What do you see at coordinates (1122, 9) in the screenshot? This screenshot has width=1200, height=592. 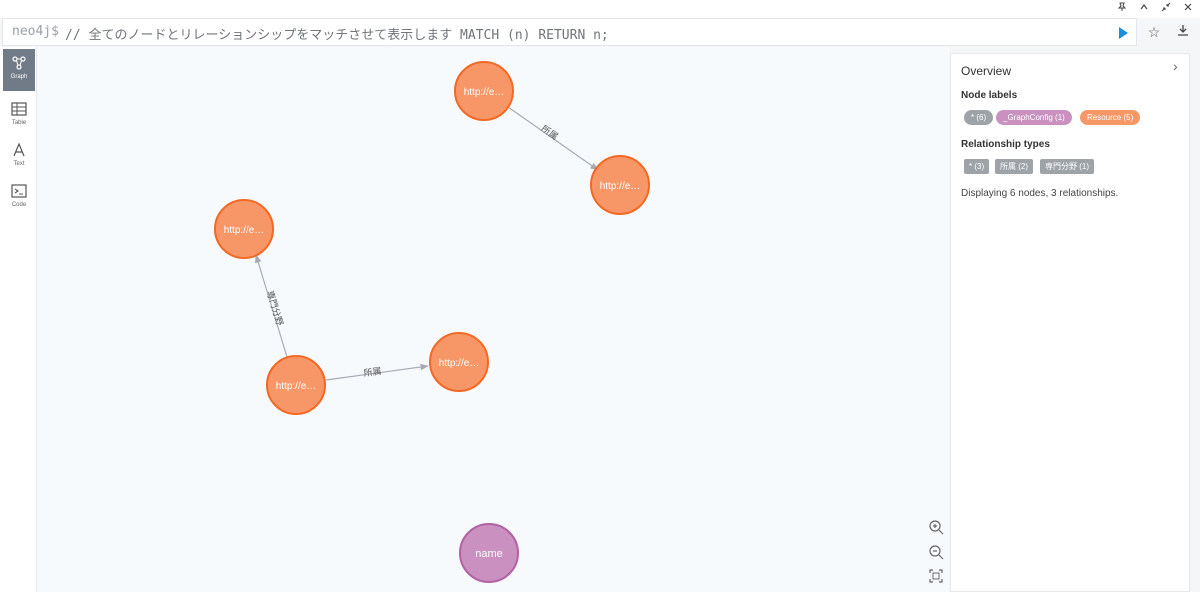 I see `pin-icon` at bounding box center [1122, 9].